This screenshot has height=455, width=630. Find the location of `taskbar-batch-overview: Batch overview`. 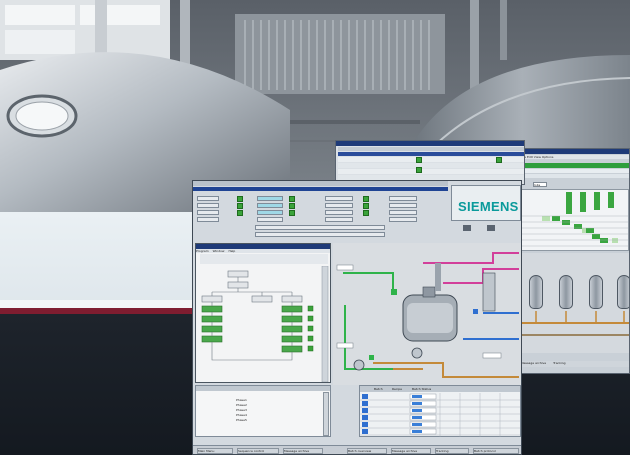

taskbar-batch-overview: Batch overview is located at coordinates (367, 451).